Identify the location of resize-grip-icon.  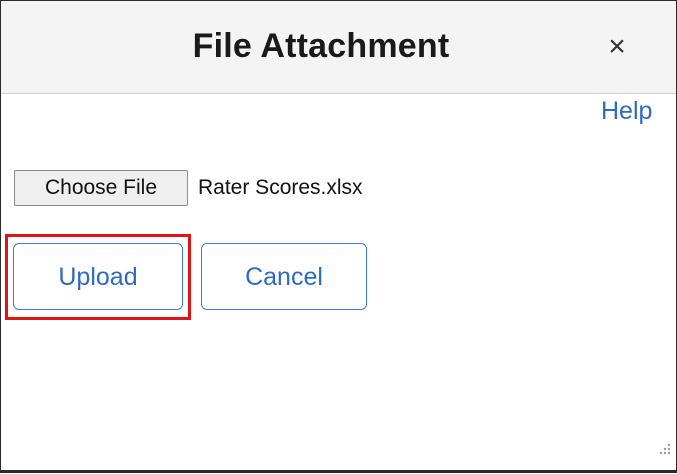
(662, 450).